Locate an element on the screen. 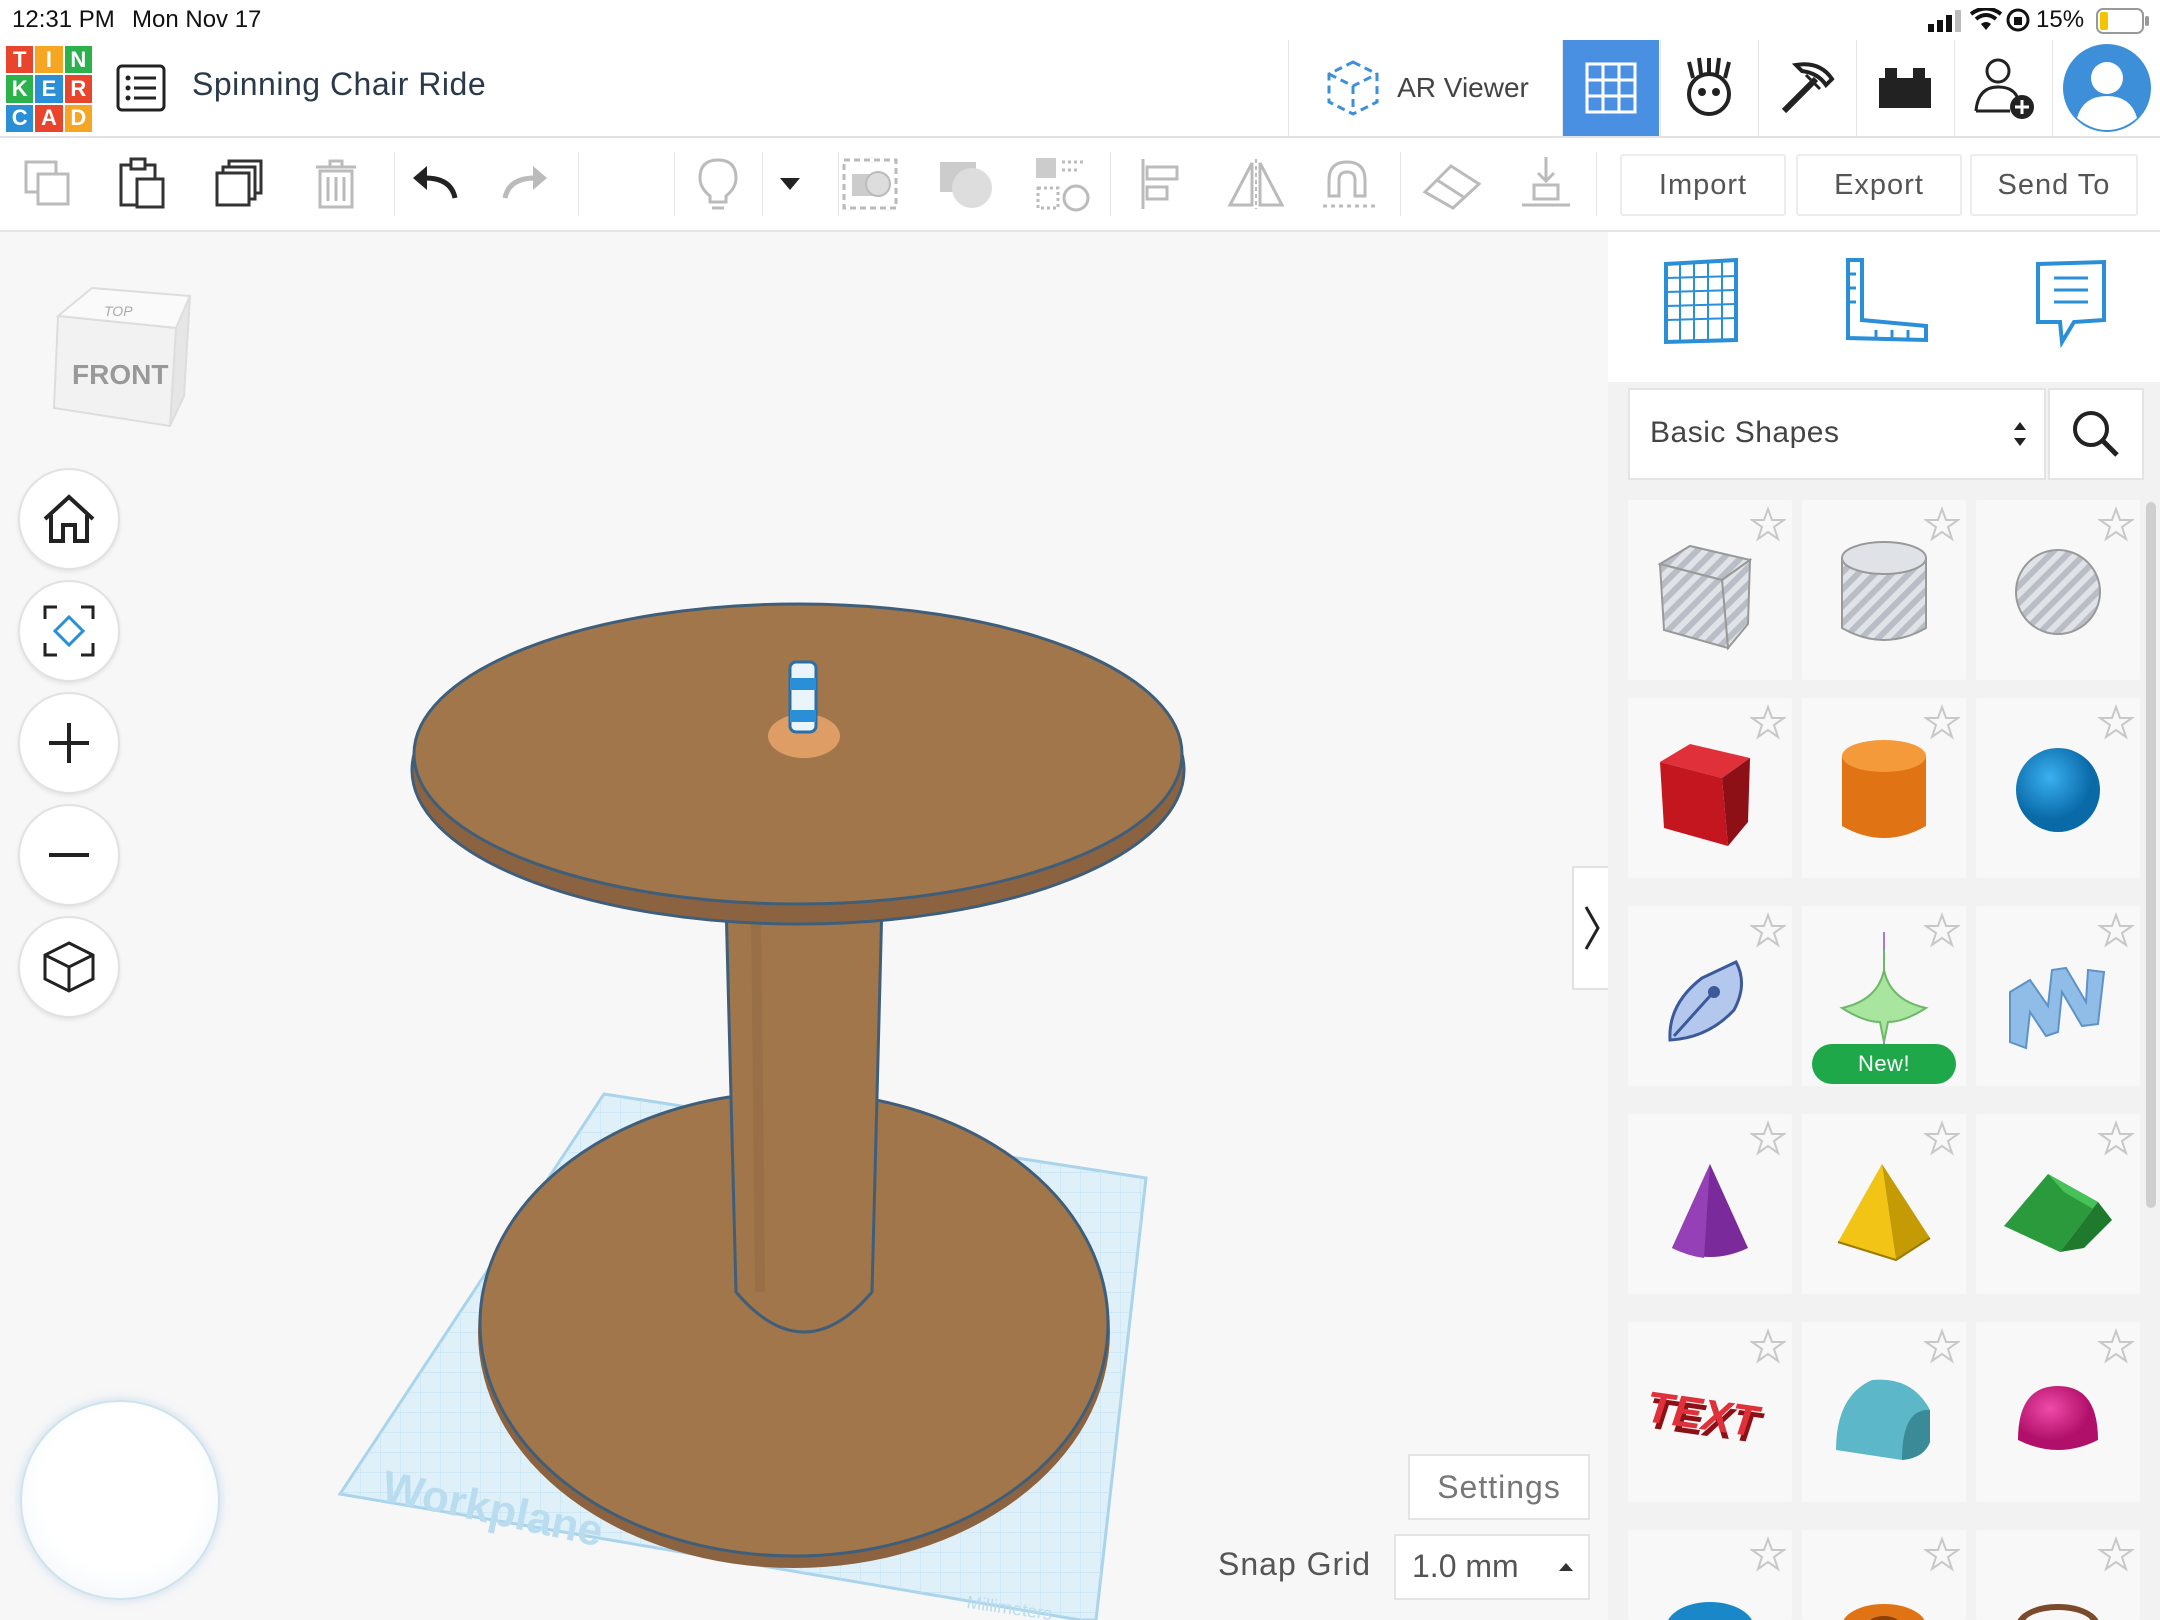  design-list-button is located at coordinates (141, 88).